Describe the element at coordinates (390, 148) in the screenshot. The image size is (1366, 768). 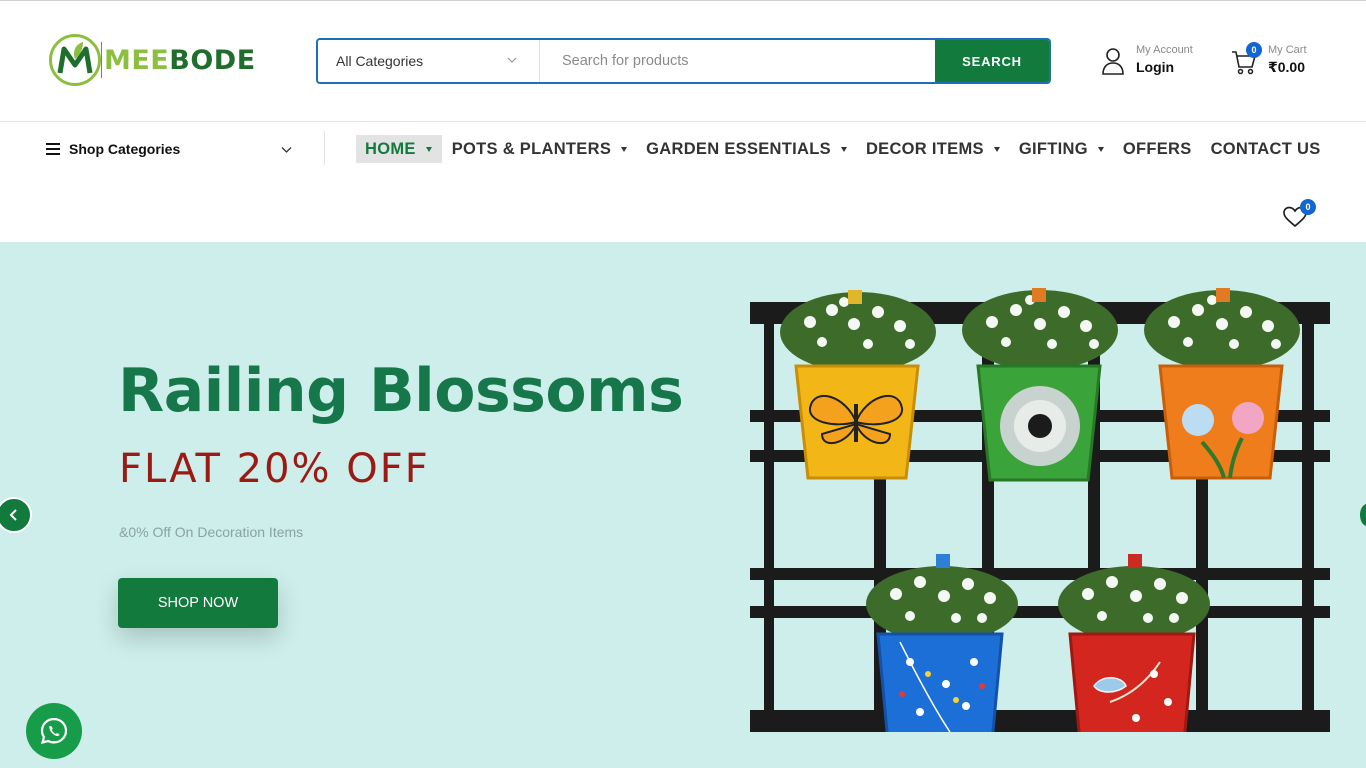
I see `nav-item-label: HOME` at that location.